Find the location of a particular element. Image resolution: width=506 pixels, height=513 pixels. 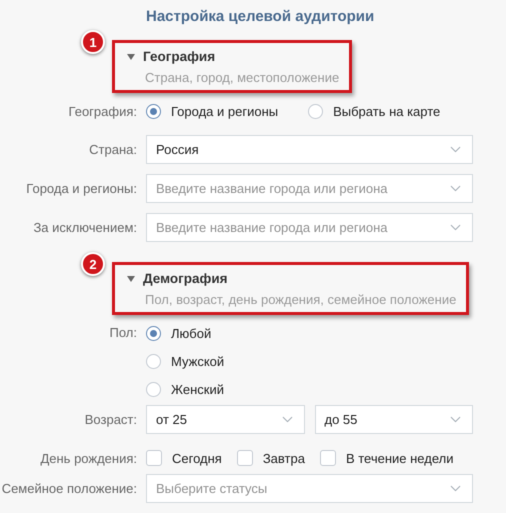

radio-option: Города и регионы is located at coordinates (212, 111).